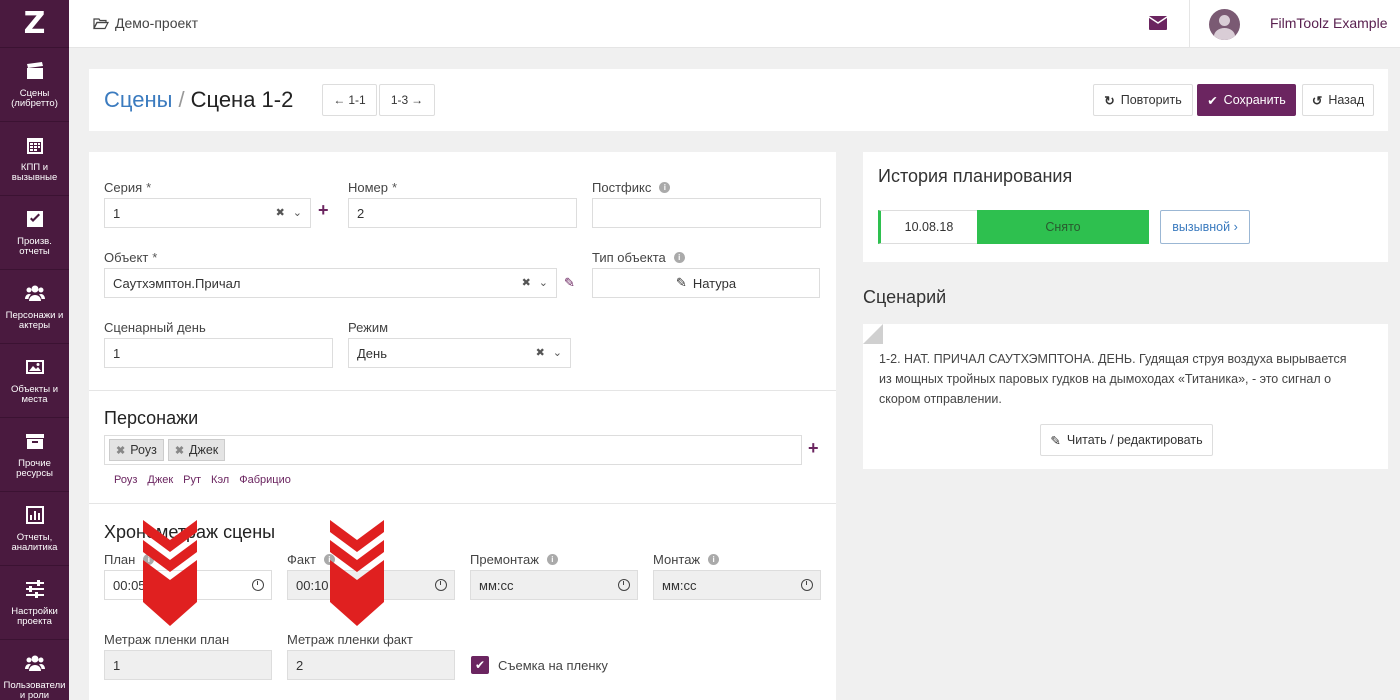 The width and height of the screenshot is (1400, 700). Describe the element at coordinates (145, 23) in the screenshot. I see `project-link: Демо-проект` at that location.